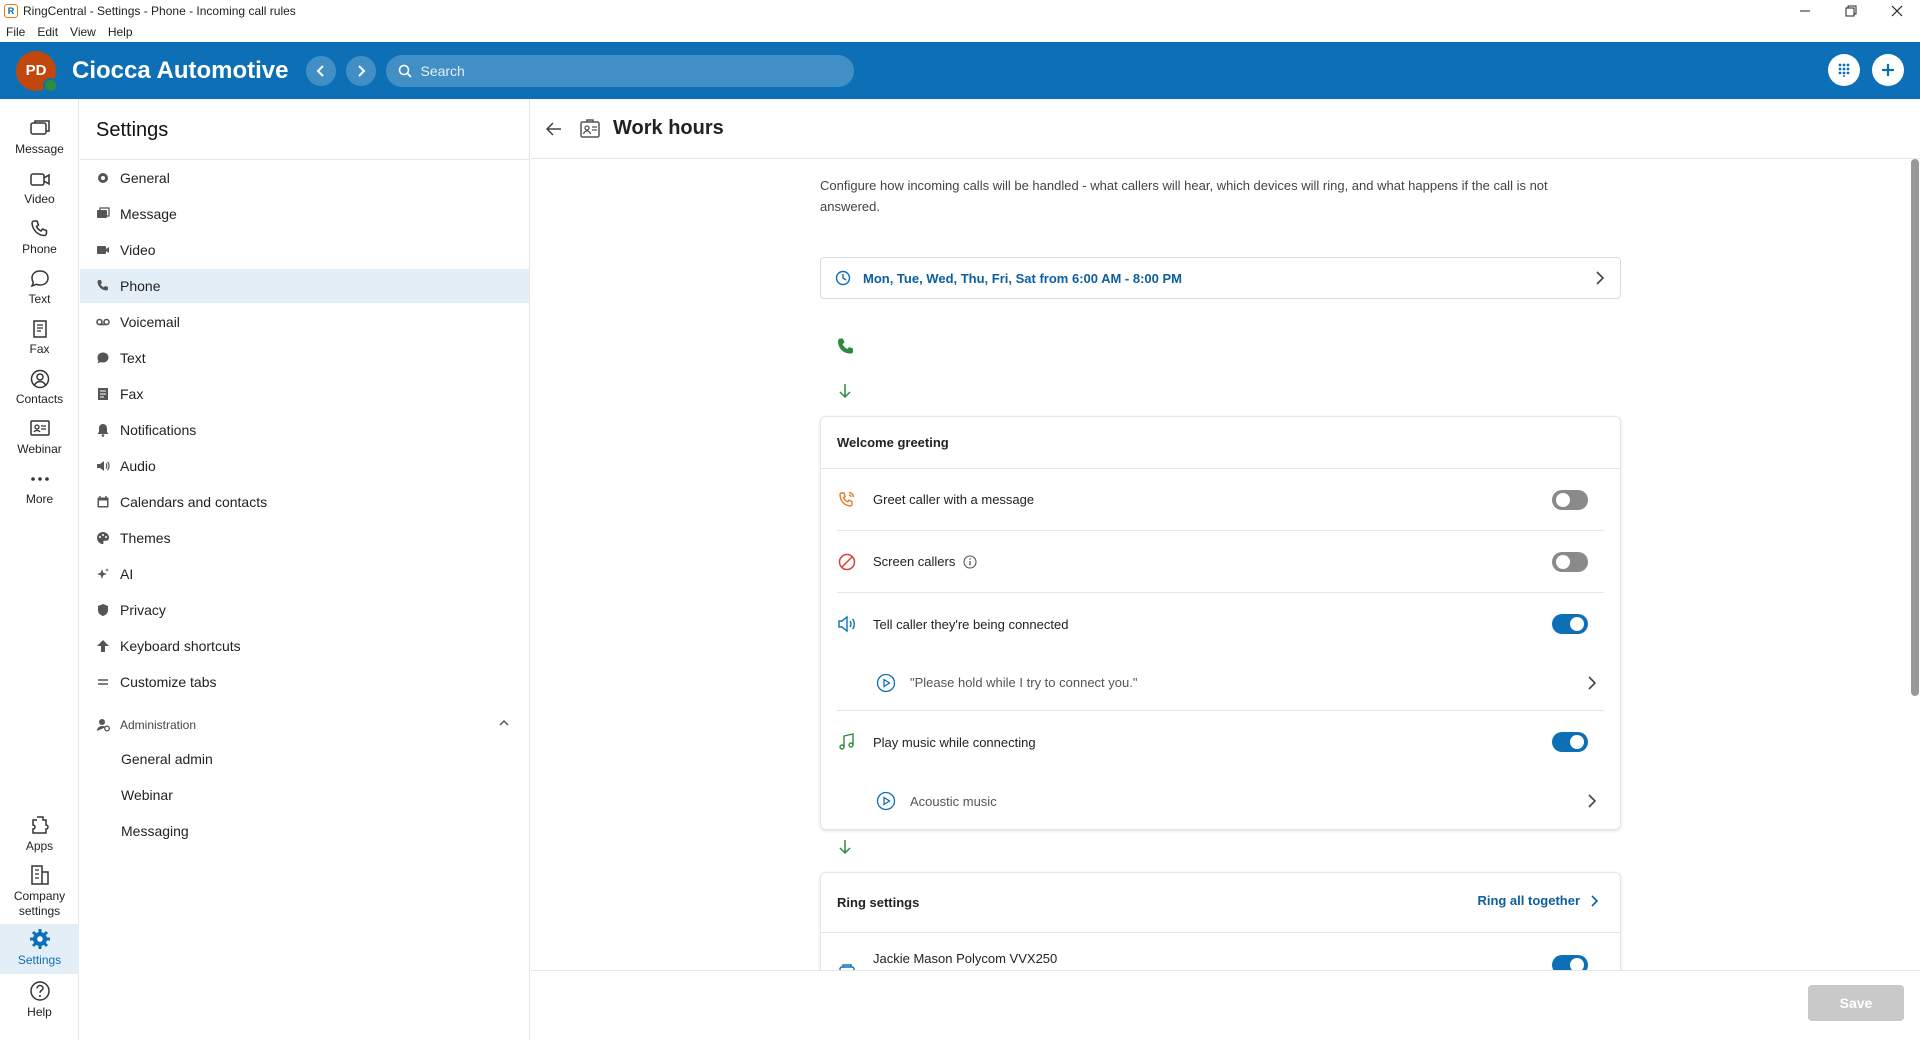  Describe the element at coordinates (304, 502) in the screenshot. I see `nav-item-calendars: Calendars and contacts` at that location.